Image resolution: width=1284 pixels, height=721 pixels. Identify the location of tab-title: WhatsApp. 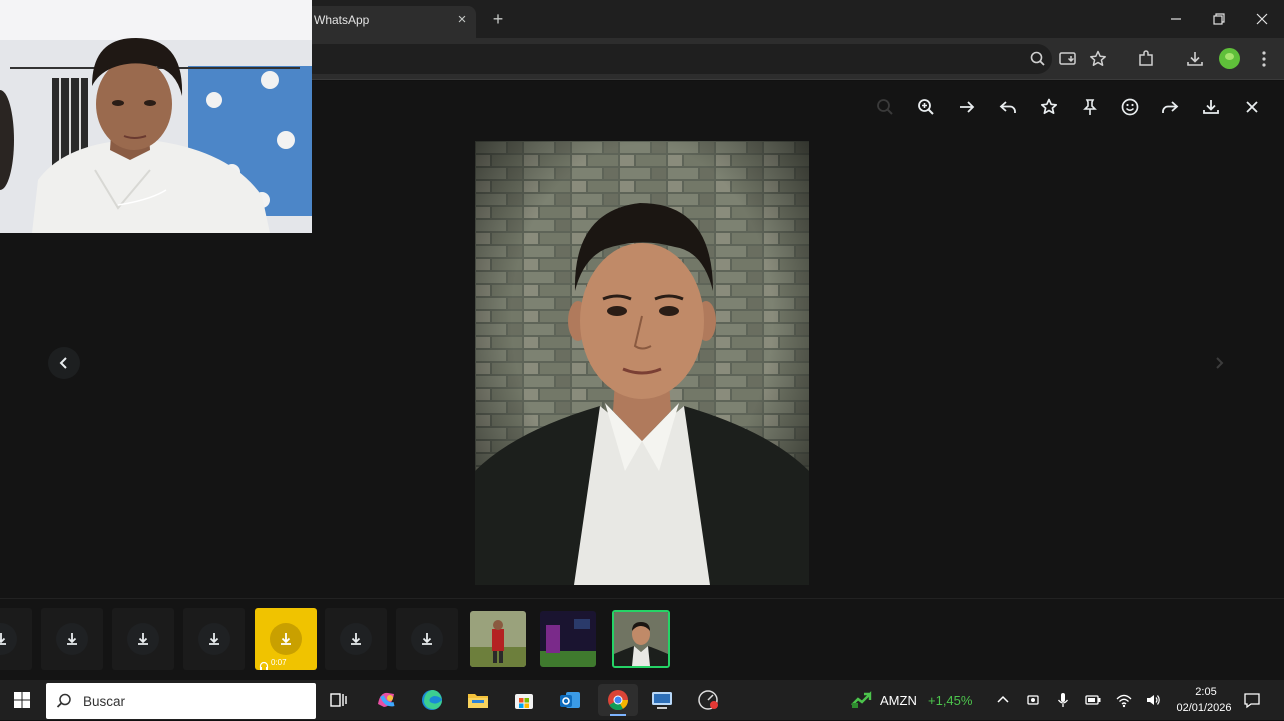
(342, 20).